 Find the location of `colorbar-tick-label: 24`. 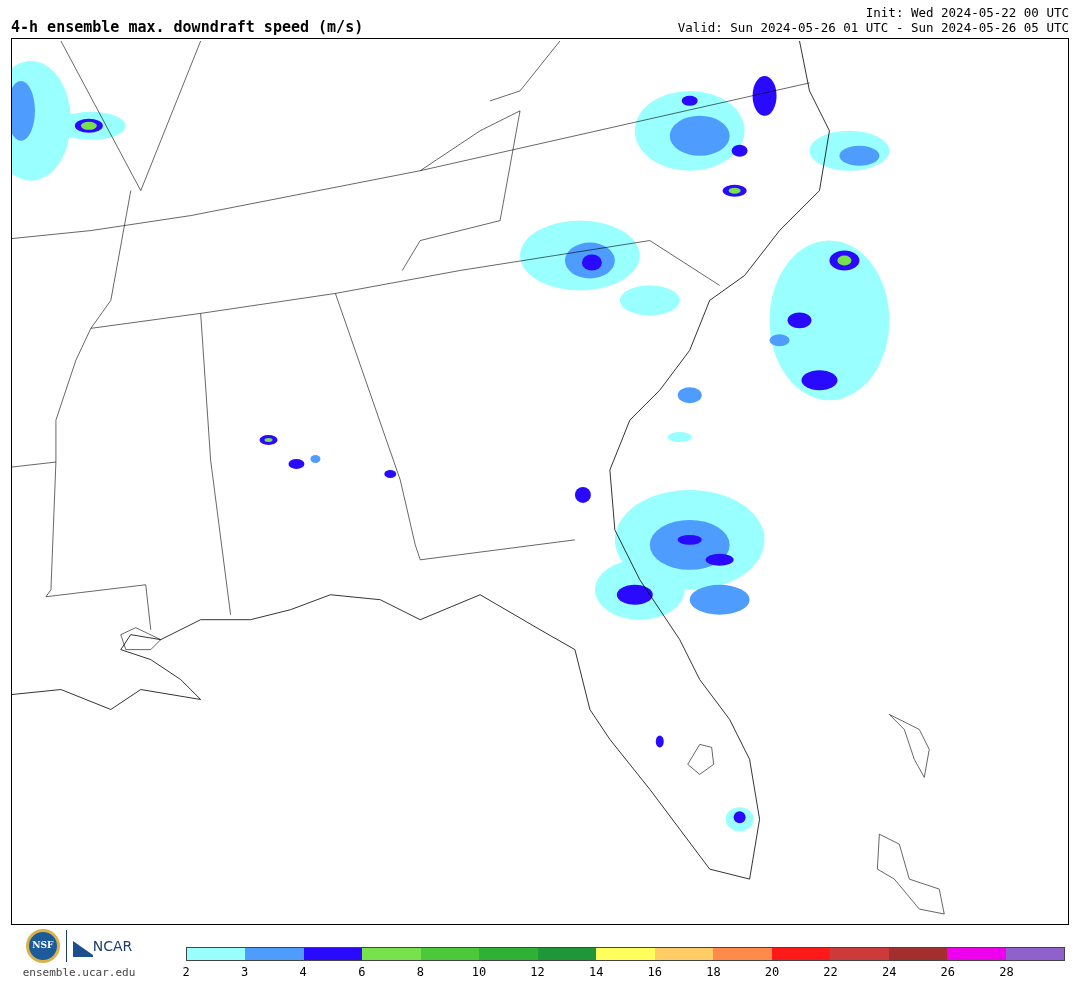

colorbar-tick-label: 24 is located at coordinates (889, 972).